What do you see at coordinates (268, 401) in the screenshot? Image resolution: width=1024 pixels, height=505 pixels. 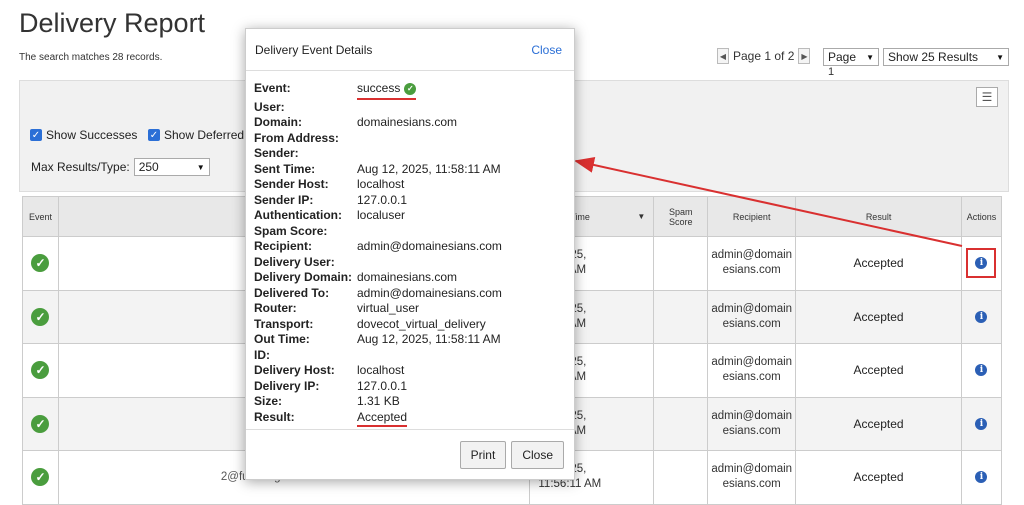 I see `detail-label: Size:` at bounding box center [268, 401].